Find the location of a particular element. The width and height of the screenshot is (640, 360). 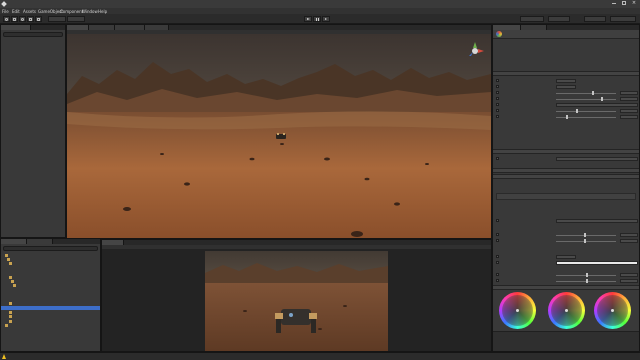

move-tool-button is located at coordinates (14, 19).